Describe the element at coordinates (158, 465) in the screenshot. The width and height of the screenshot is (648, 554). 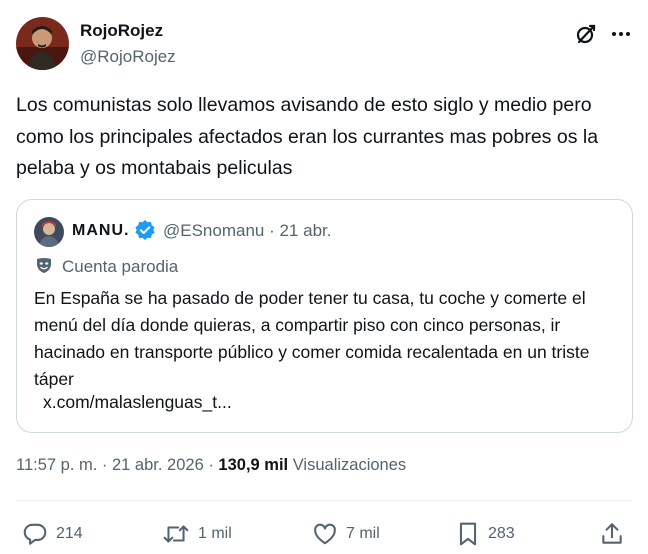
I see `tweet-date: 21 abr. 2026` at that location.